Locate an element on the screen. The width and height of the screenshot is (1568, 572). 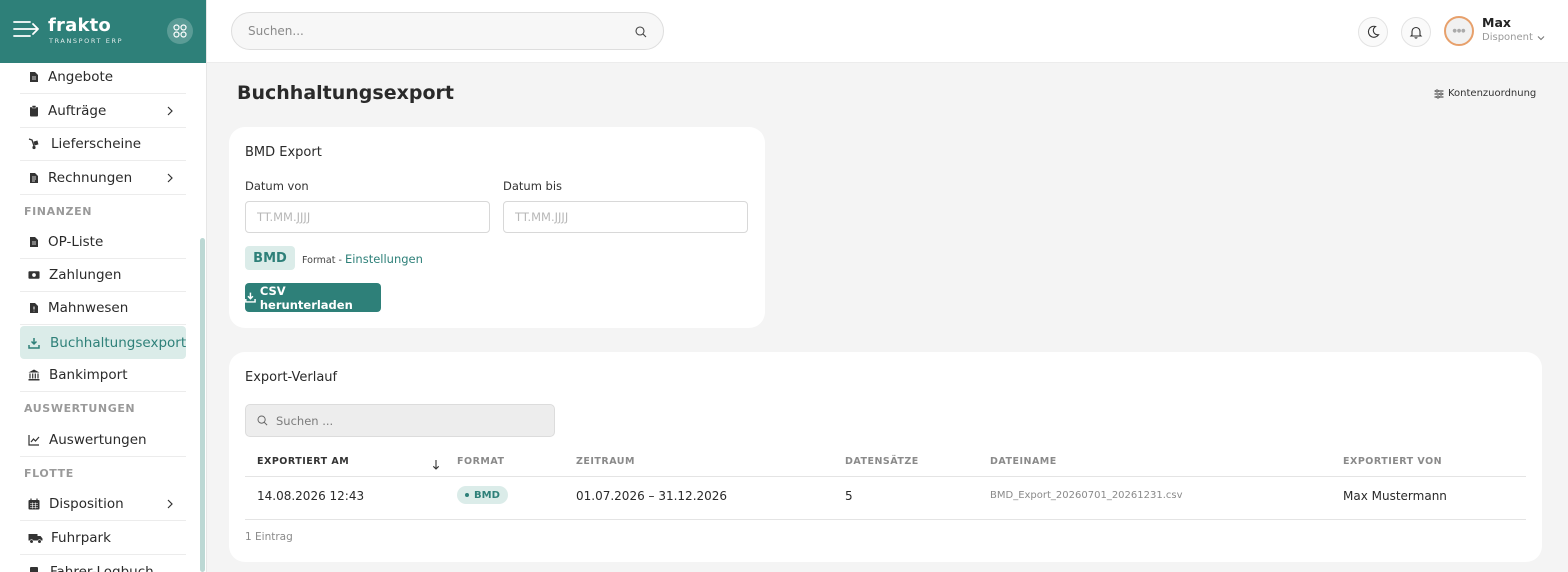
sidebar-item-bankimport: Bankimport is located at coordinates (103, 375).